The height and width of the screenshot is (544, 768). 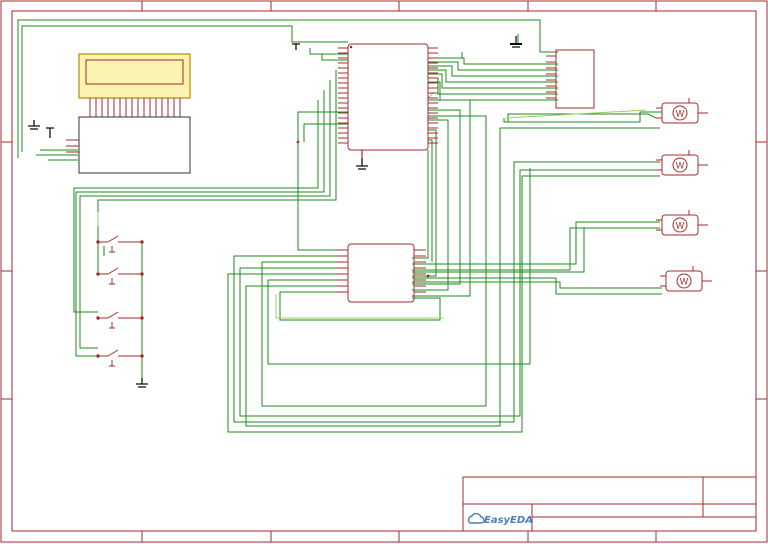 I want to click on vcc-icon-lcd, so click(x=50, y=132).